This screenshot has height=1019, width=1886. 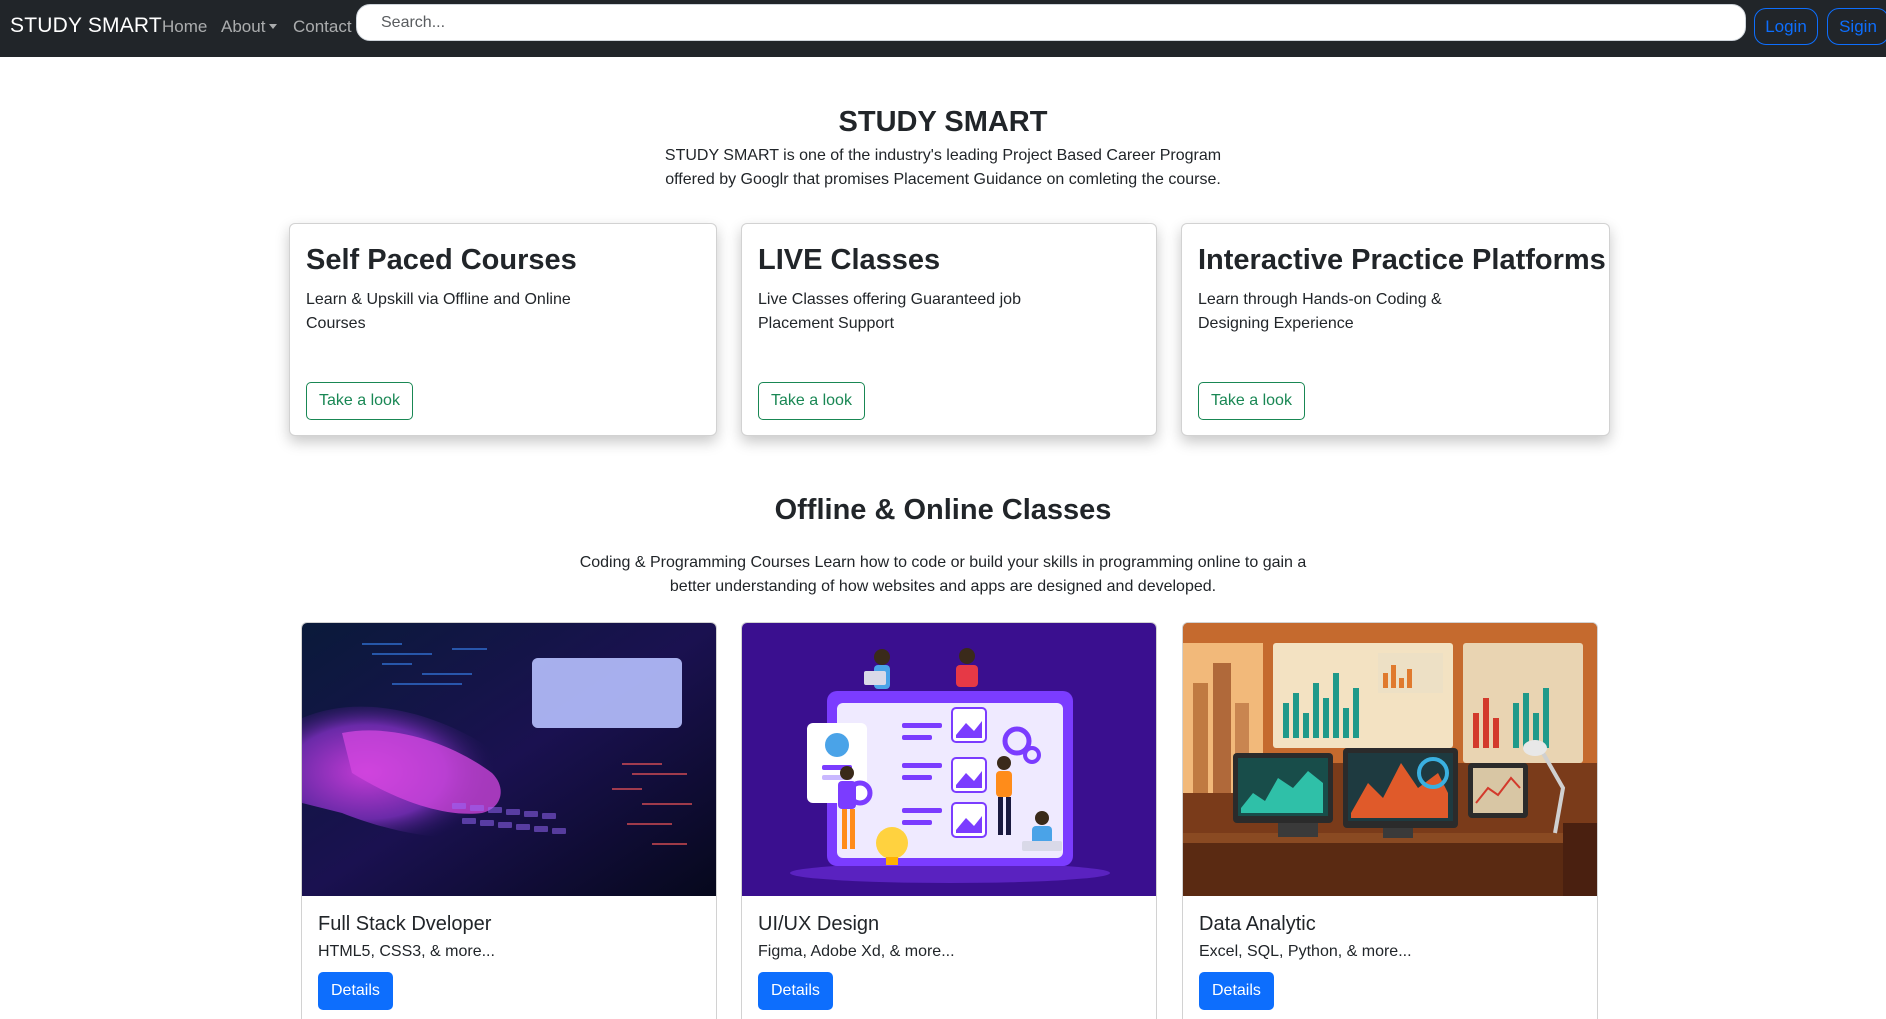 I want to click on course-image-data-dashboard, so click(x=1390, y=759).